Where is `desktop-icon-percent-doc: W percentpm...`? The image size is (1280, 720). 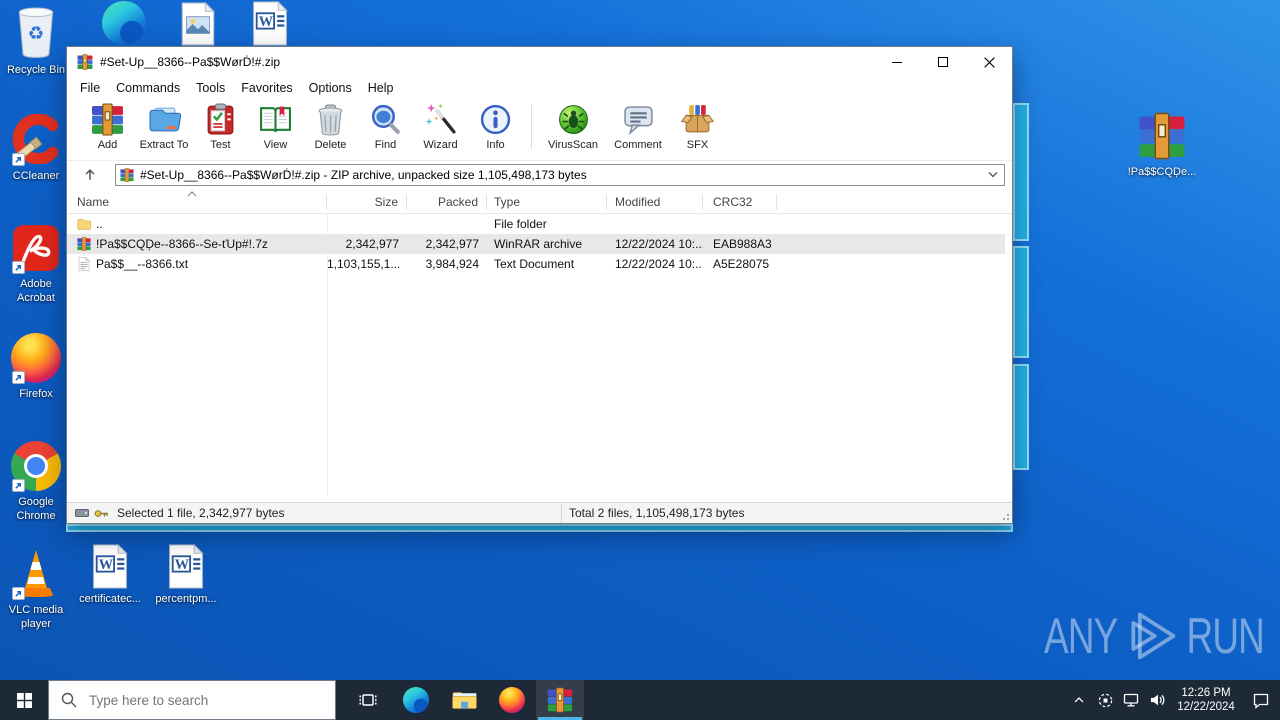
desktop-icon-percent-doc: W percentpm... is located at coordinates (186, 575).